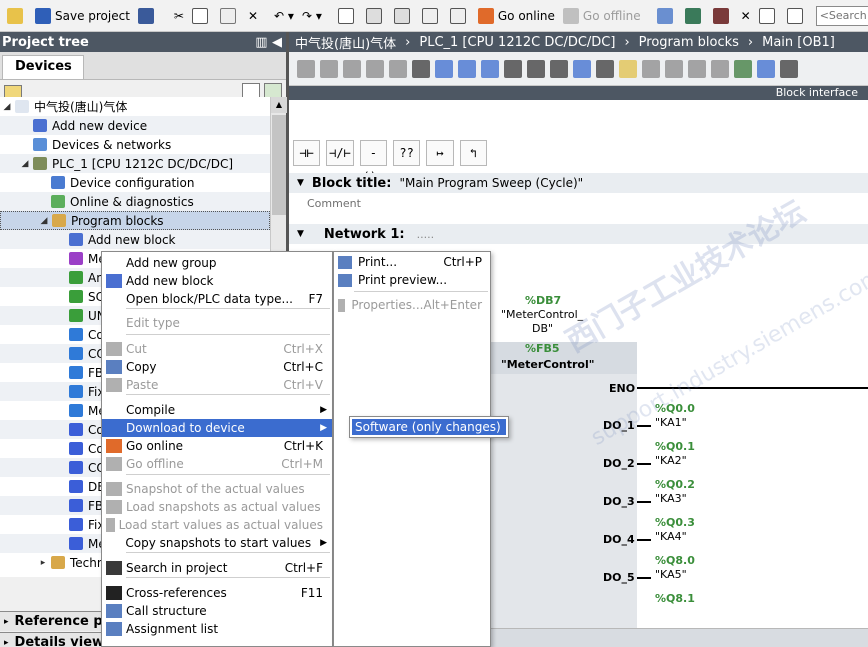  I want to click on copy-button, so click(202, 16).